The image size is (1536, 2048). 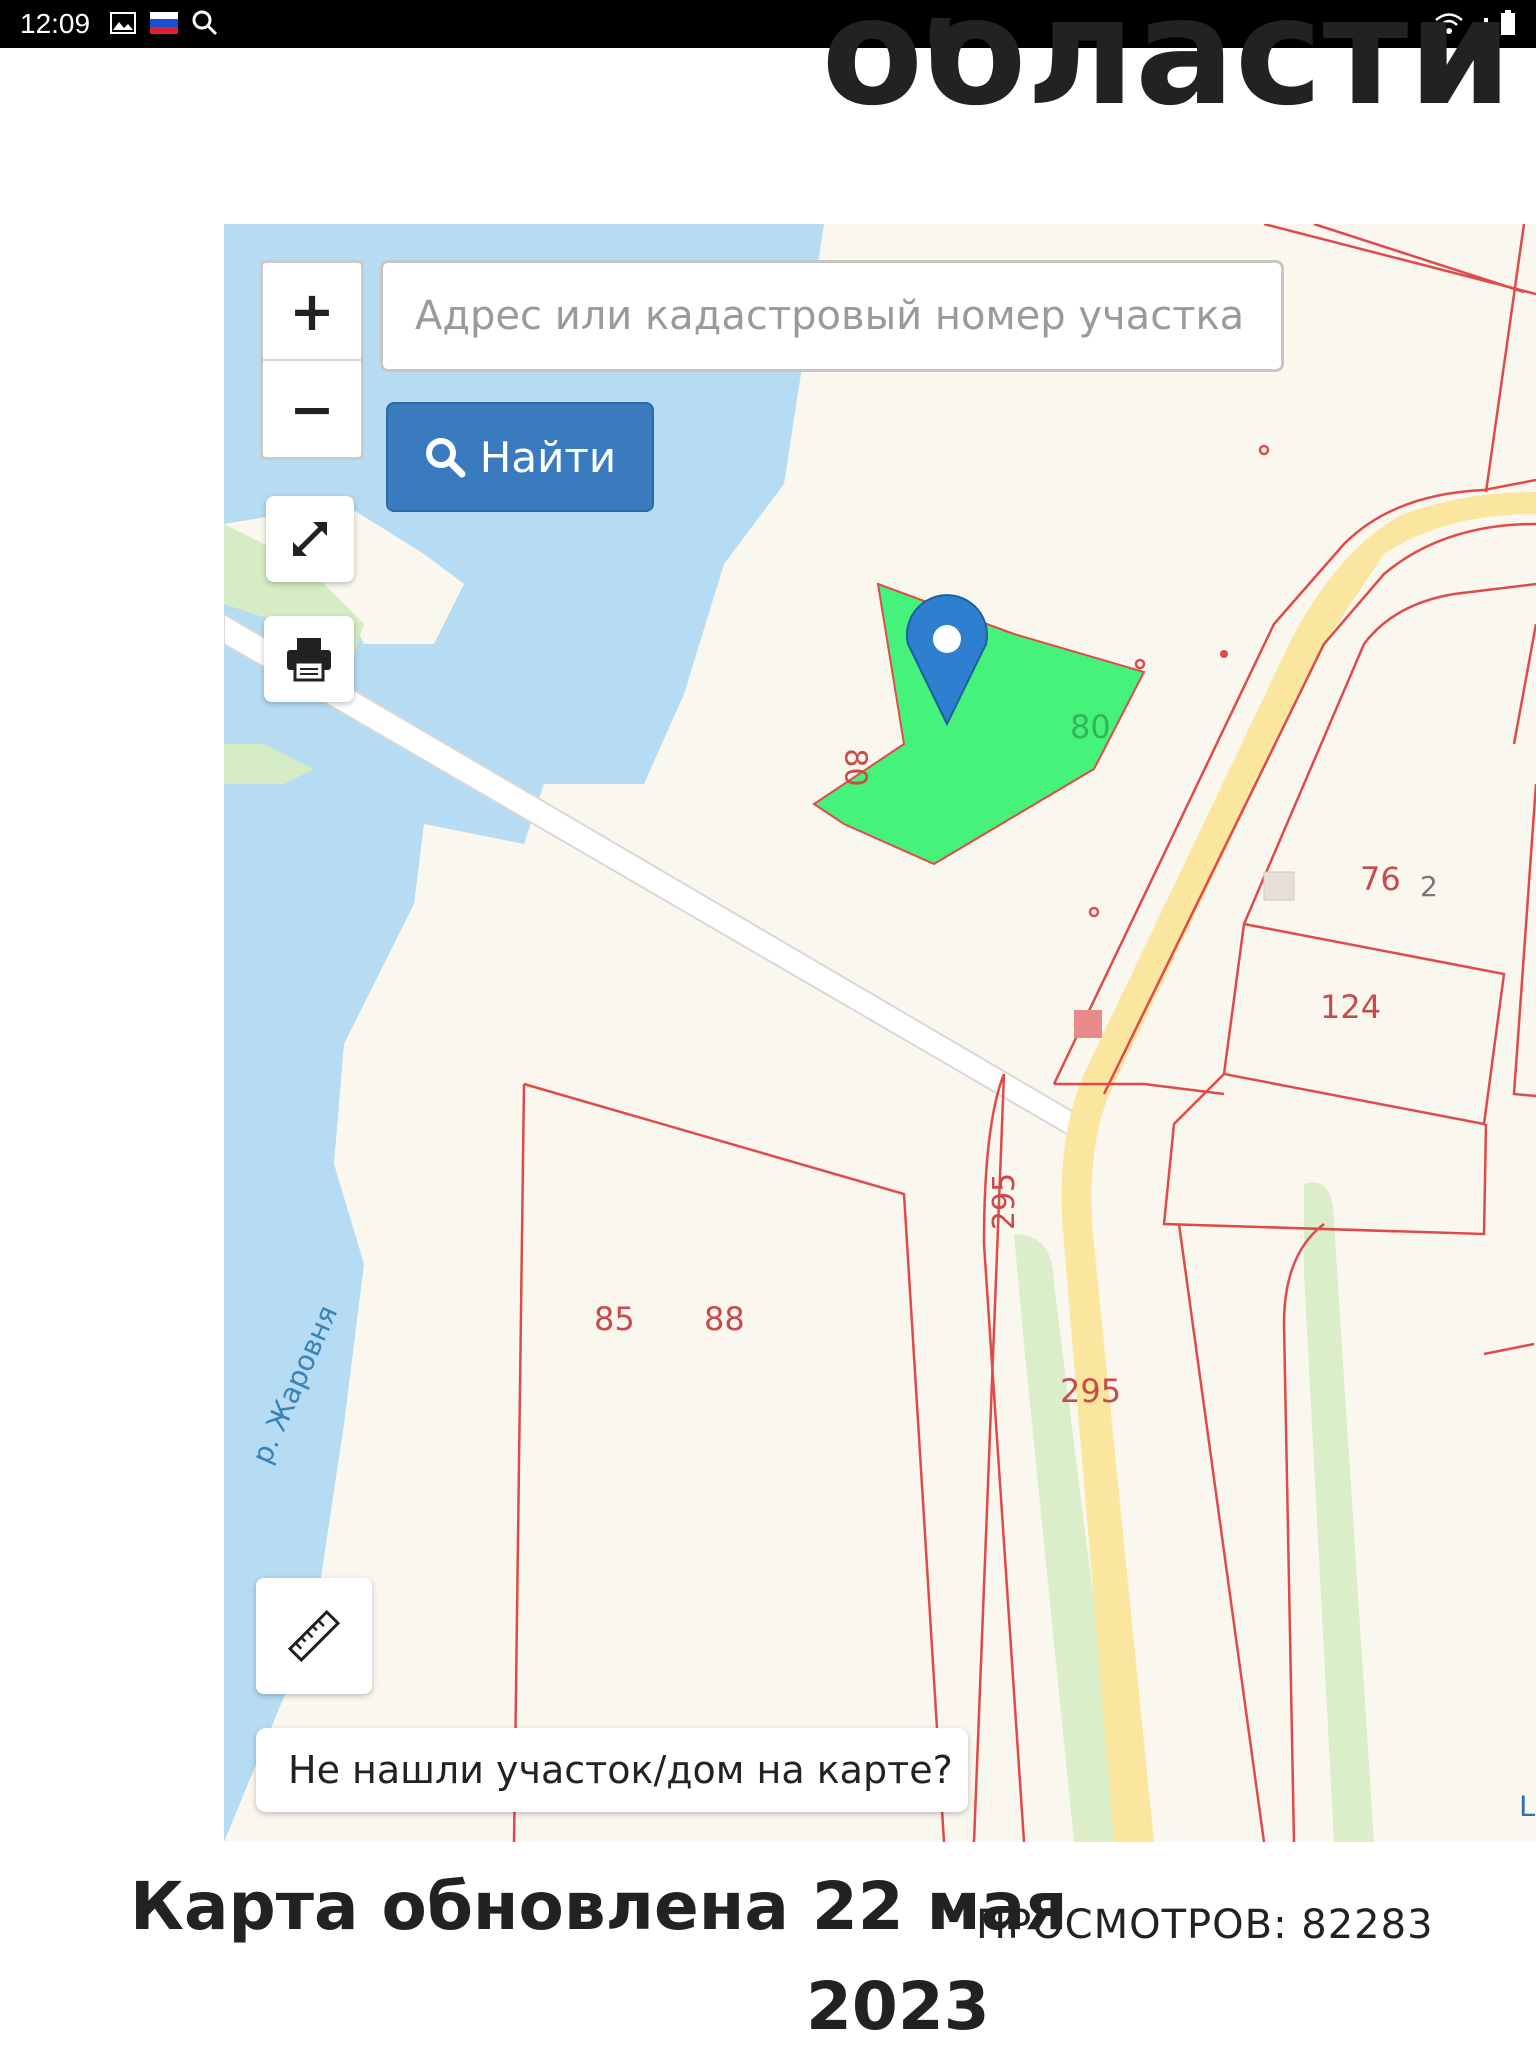 I want to click on not-found-button: Не нашли участок/дом на карте?, so click(x=612, y=1770).